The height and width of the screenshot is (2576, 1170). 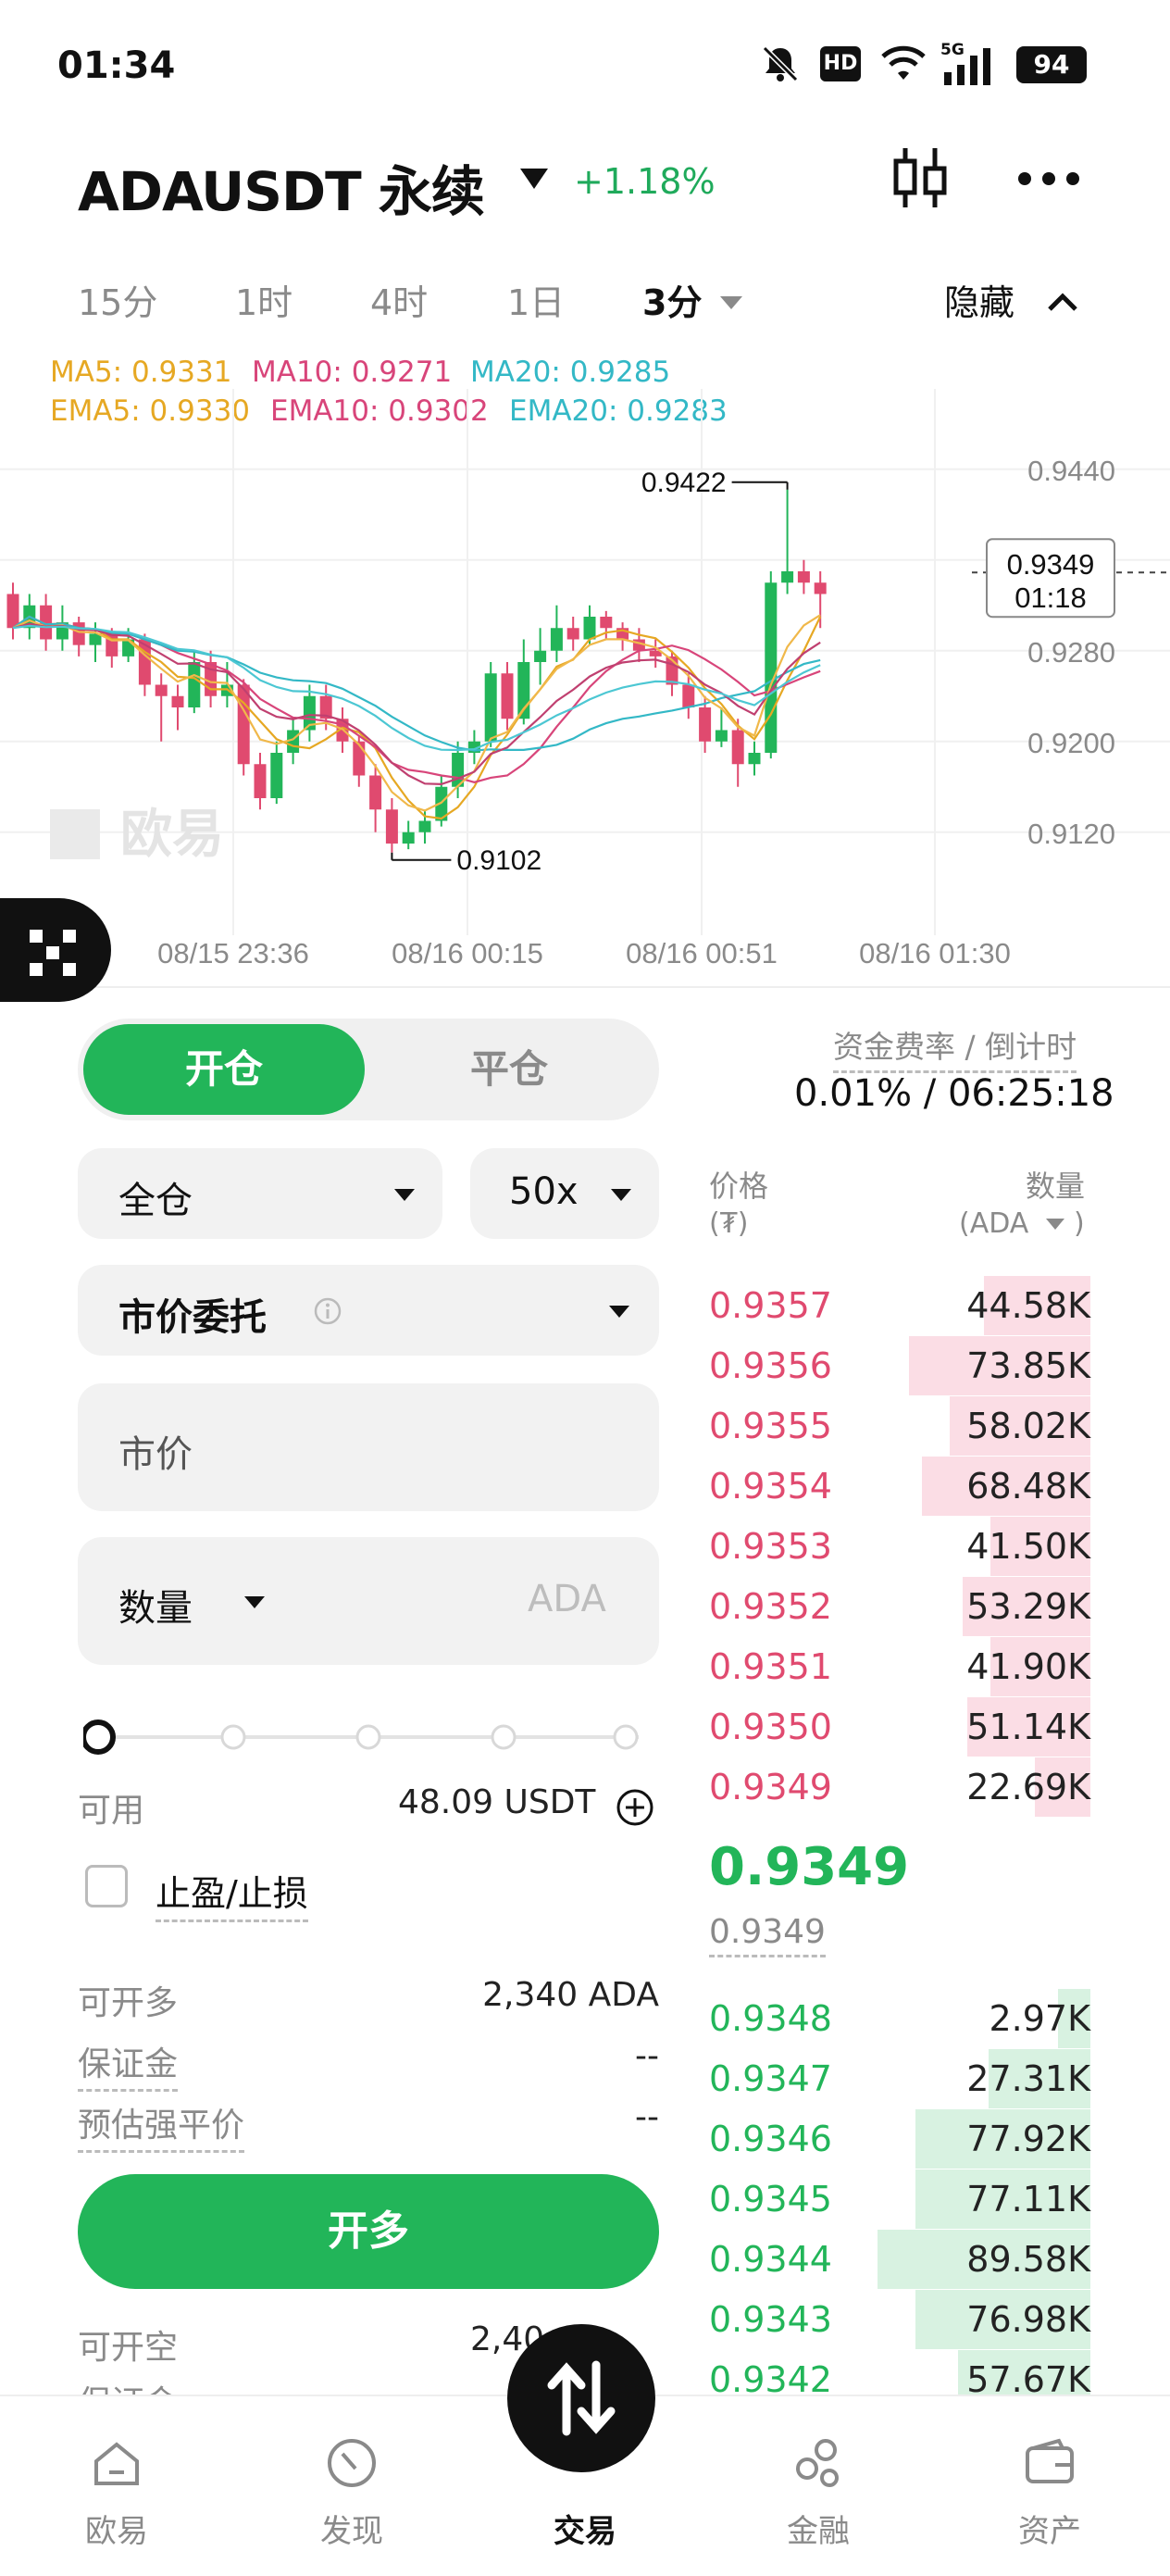 I want to click on ask-price: 0.9354, so click(x=770, y=1487).